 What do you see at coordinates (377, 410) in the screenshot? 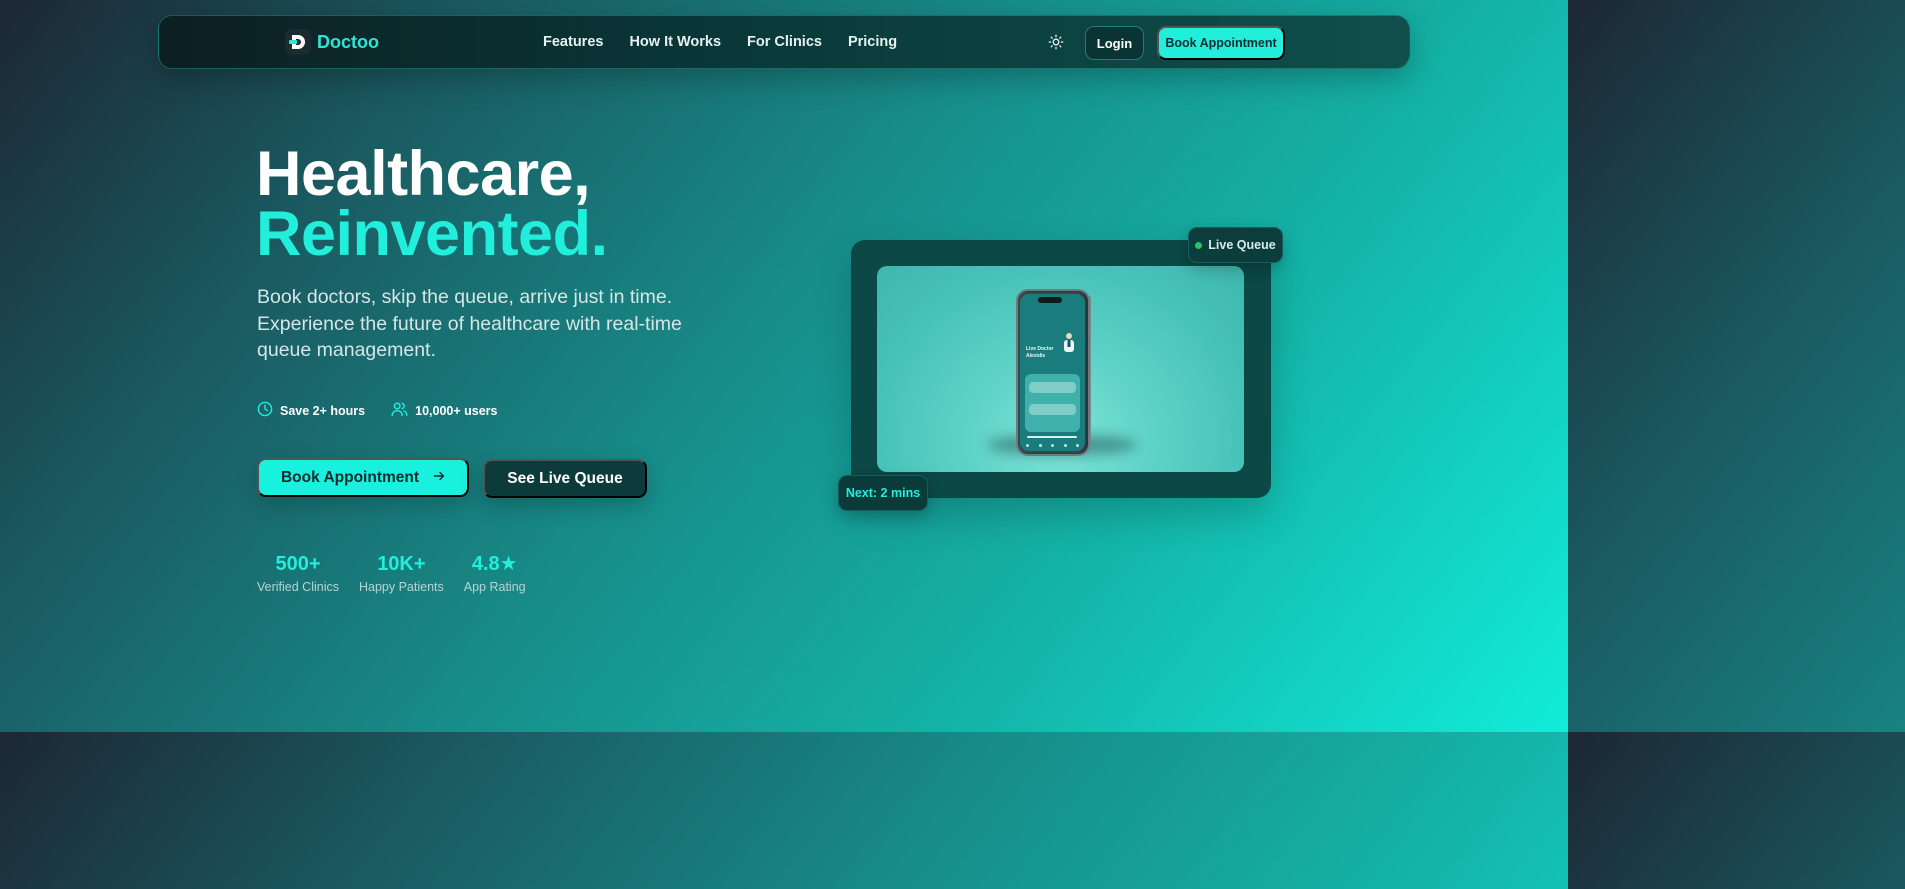
I see `hero-features: Save 2+ hours 10,000+ users` at bounding box center [377, 410].